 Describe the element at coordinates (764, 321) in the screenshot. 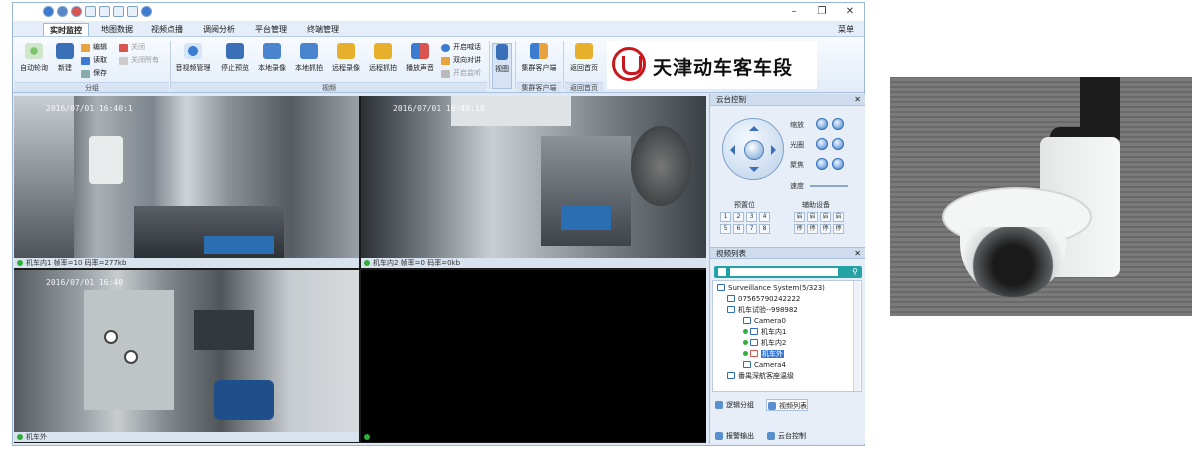

I see `tree-node-camera: Camera0` at that location.